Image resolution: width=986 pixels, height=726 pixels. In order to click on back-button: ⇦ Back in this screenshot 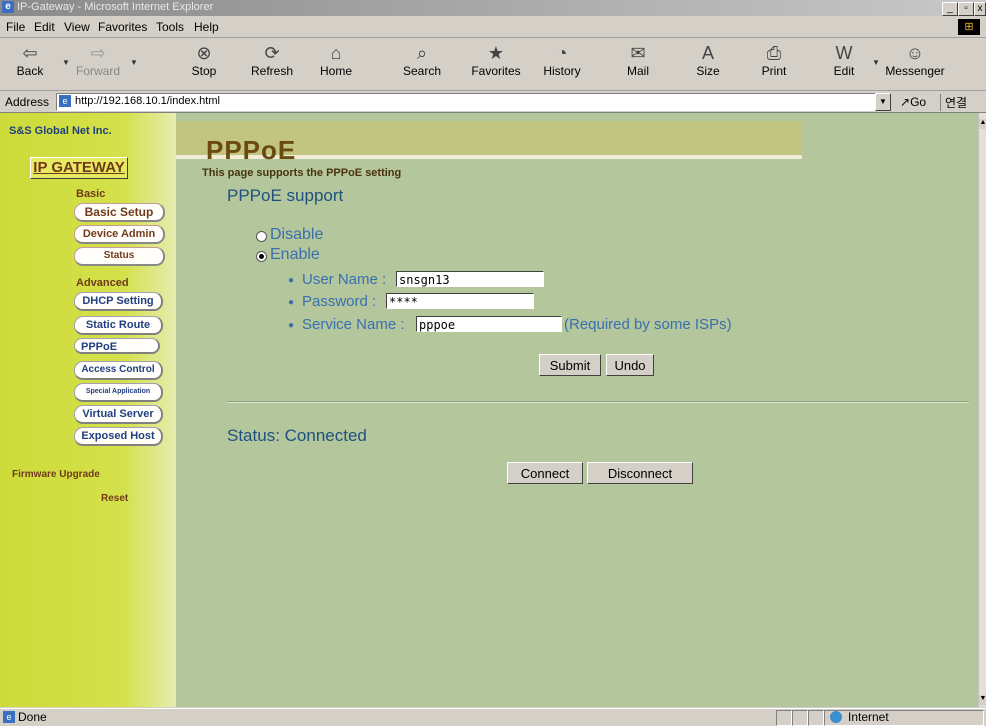, I will do `click(30, 60)`.